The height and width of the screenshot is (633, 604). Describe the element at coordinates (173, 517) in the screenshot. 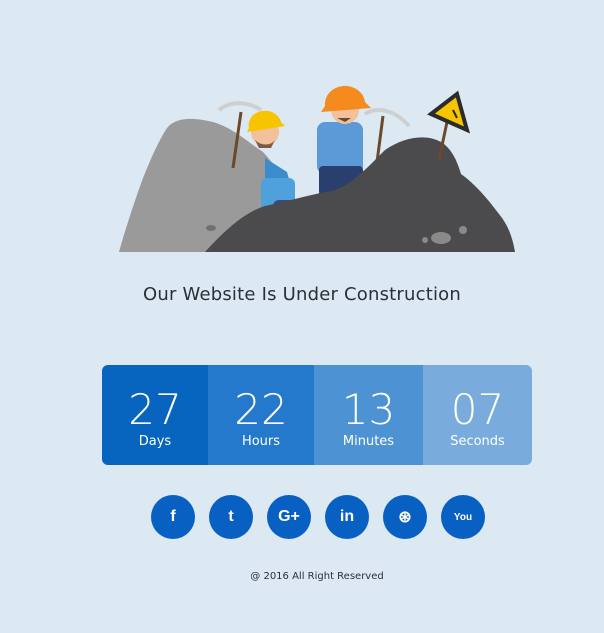

I see `facebook-icon: f` at that location.